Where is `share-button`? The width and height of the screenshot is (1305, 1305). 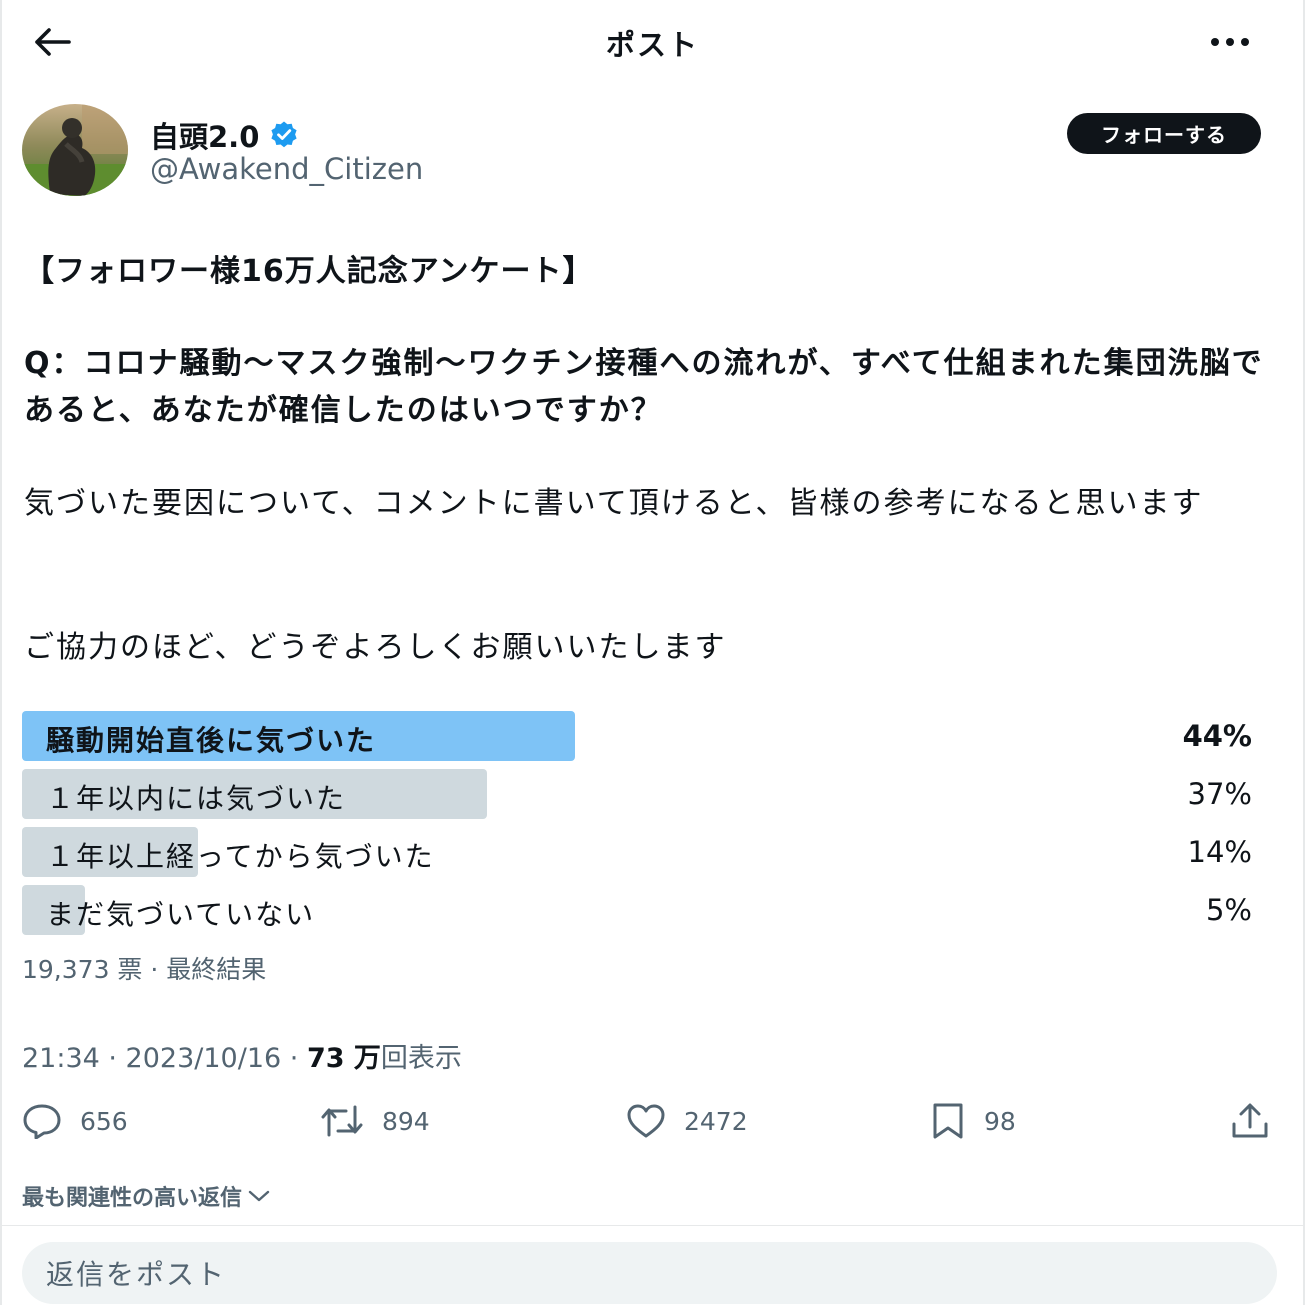
share-button is located at coordinates (1250, 1121).